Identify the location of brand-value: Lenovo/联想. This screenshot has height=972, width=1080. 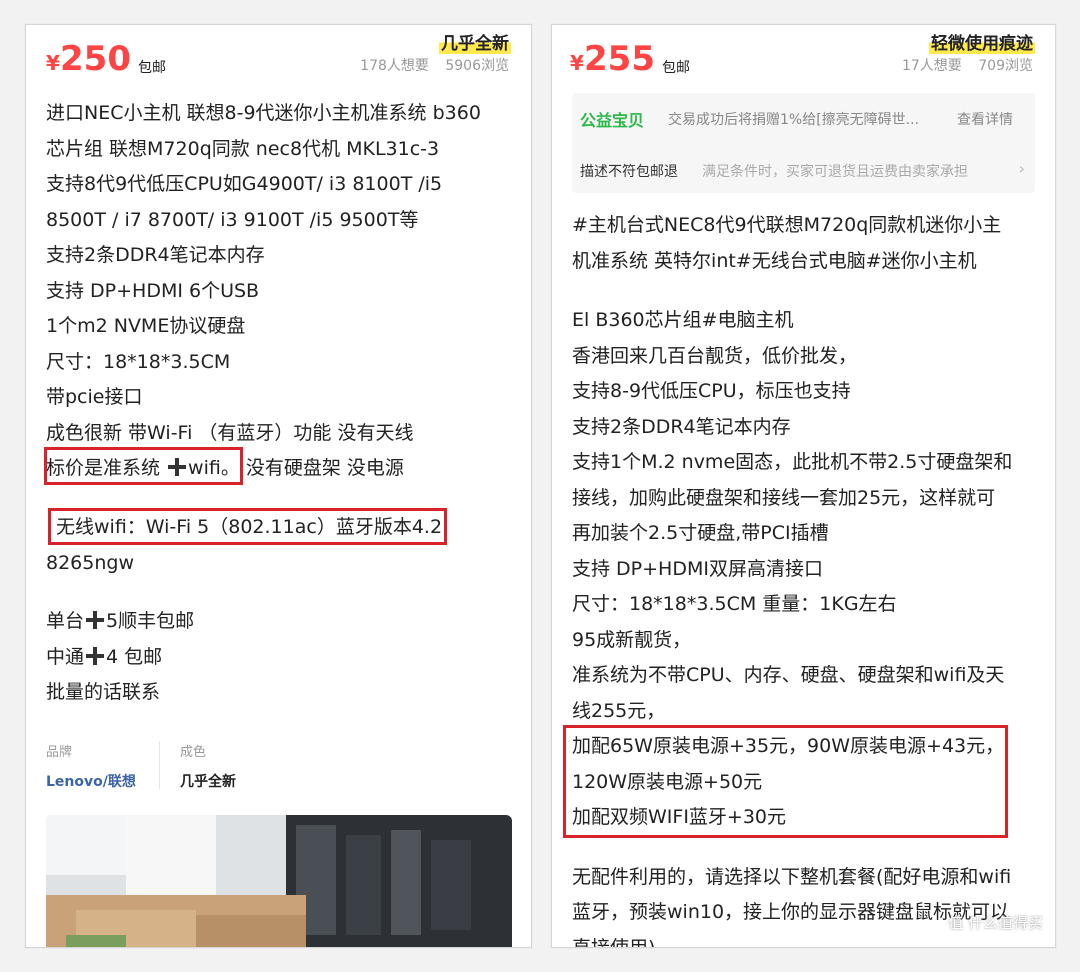
(91, 781).